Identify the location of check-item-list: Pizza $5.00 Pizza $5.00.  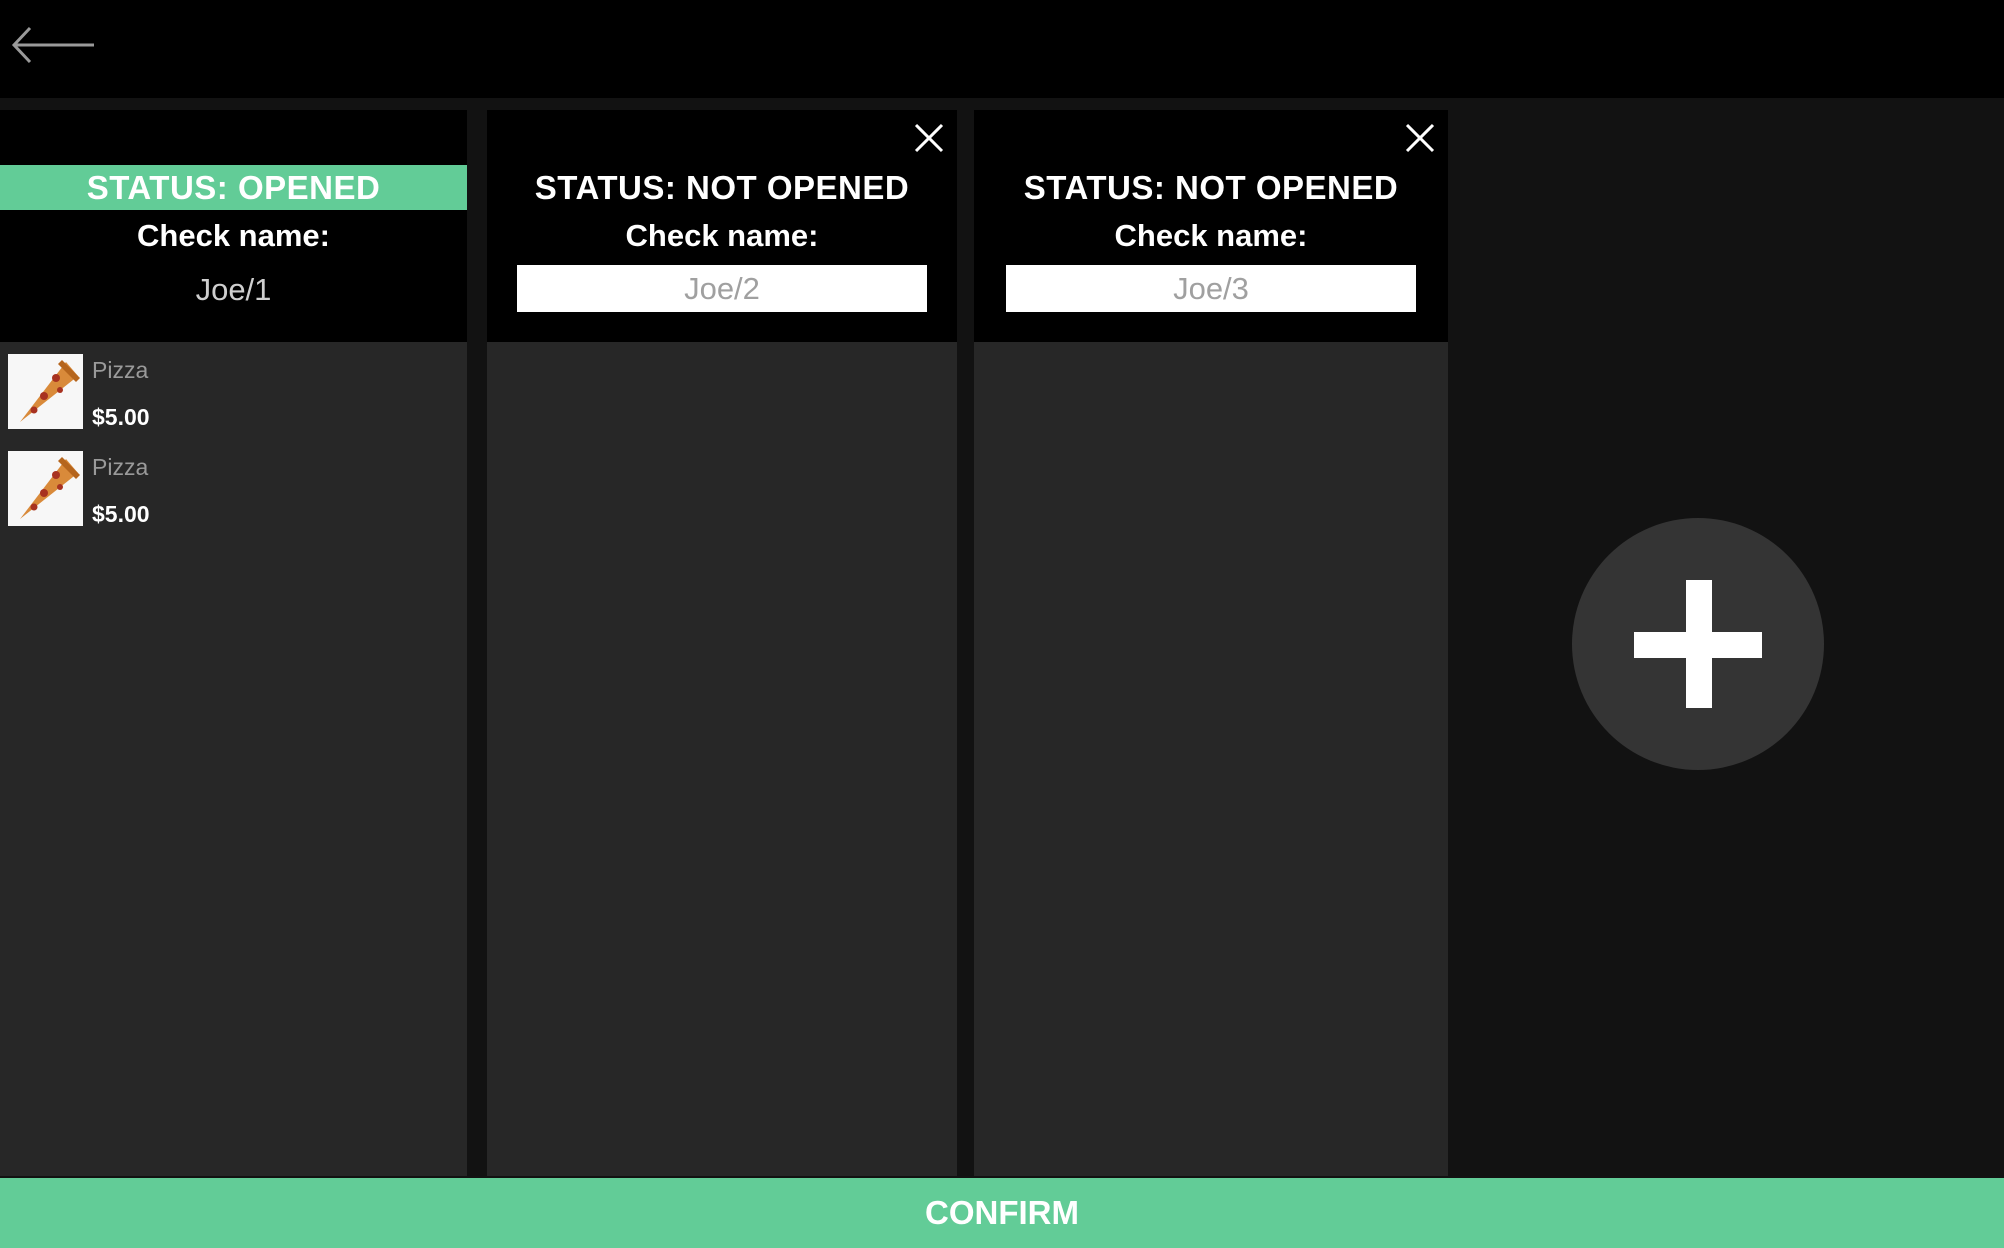
(233, 451).